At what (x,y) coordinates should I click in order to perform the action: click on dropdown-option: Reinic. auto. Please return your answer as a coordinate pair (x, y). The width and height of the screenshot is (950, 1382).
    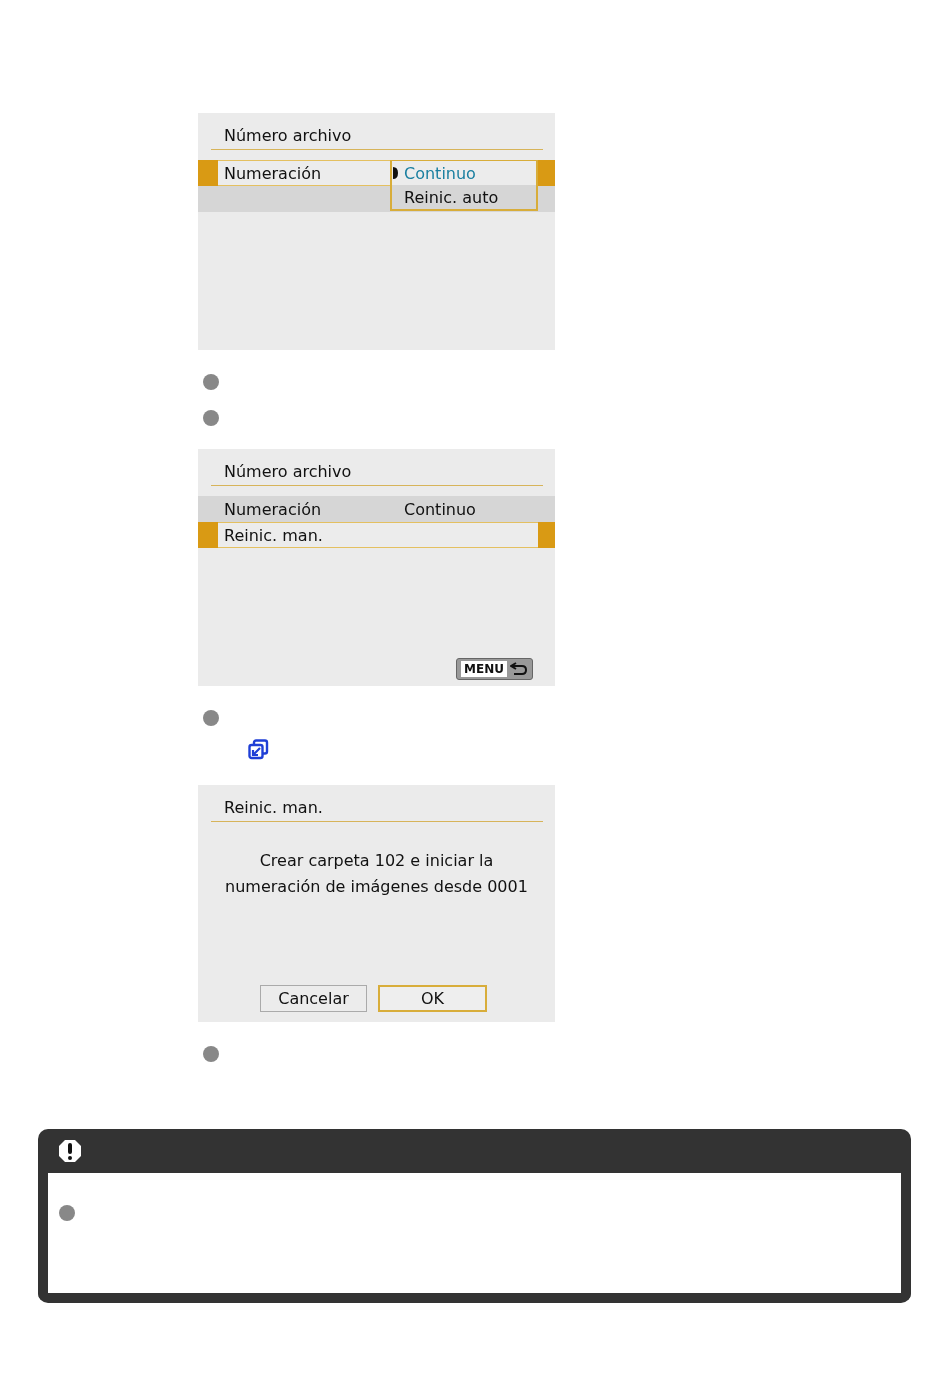
    Looking at the image, I should click on (464, 197).